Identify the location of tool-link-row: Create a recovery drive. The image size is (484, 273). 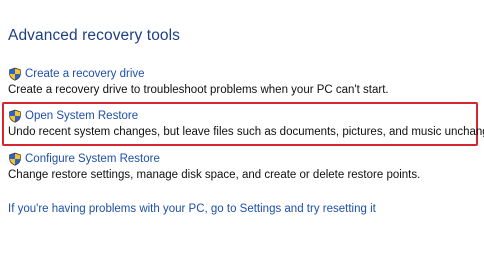
(244, 74).